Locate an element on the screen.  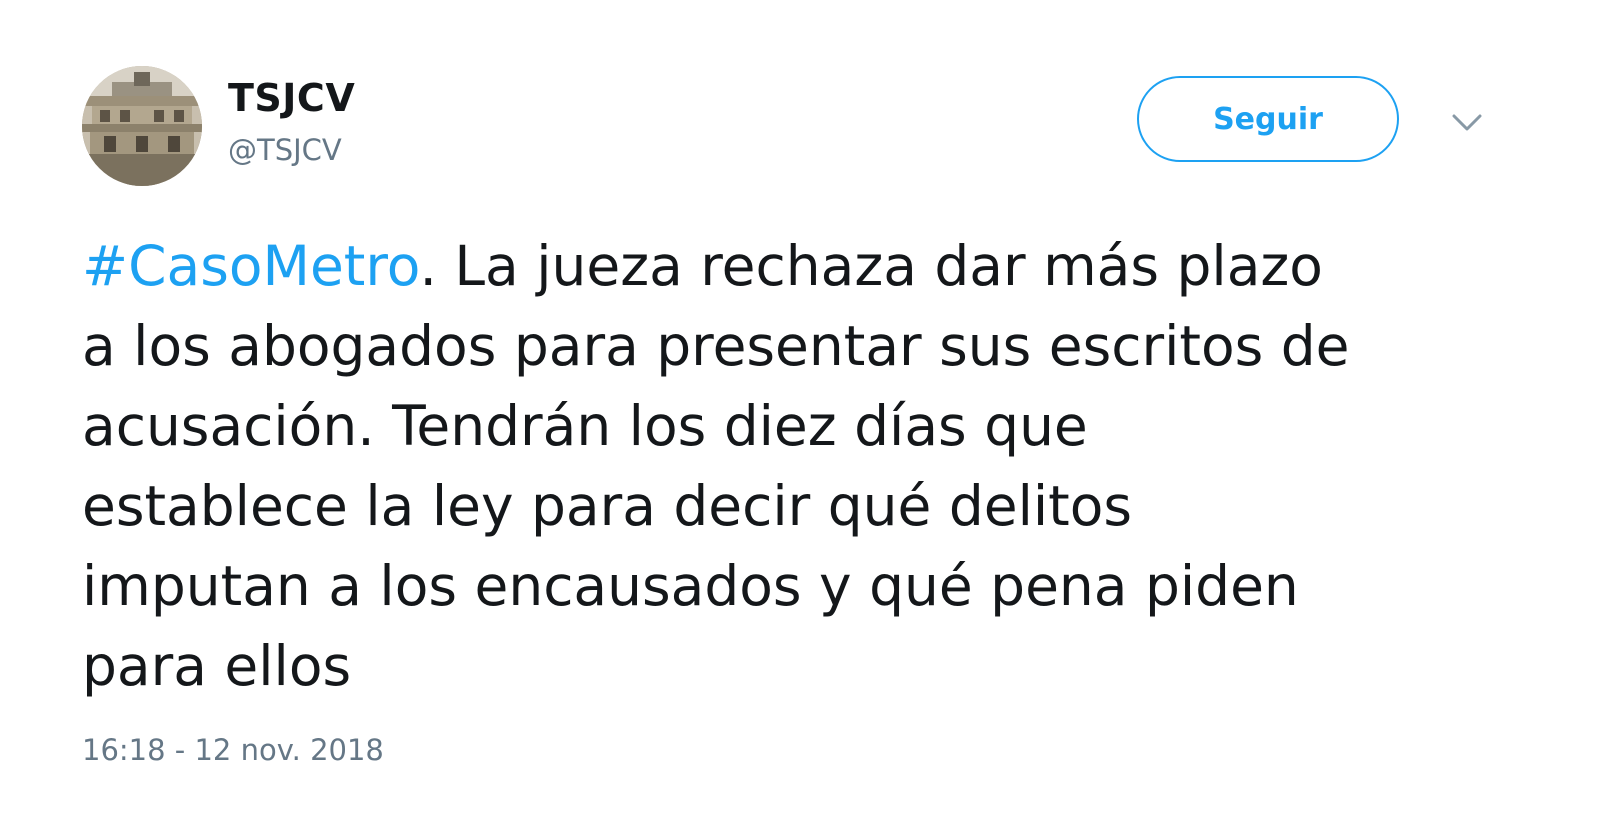
avatar is located at coordinates (142, 126).